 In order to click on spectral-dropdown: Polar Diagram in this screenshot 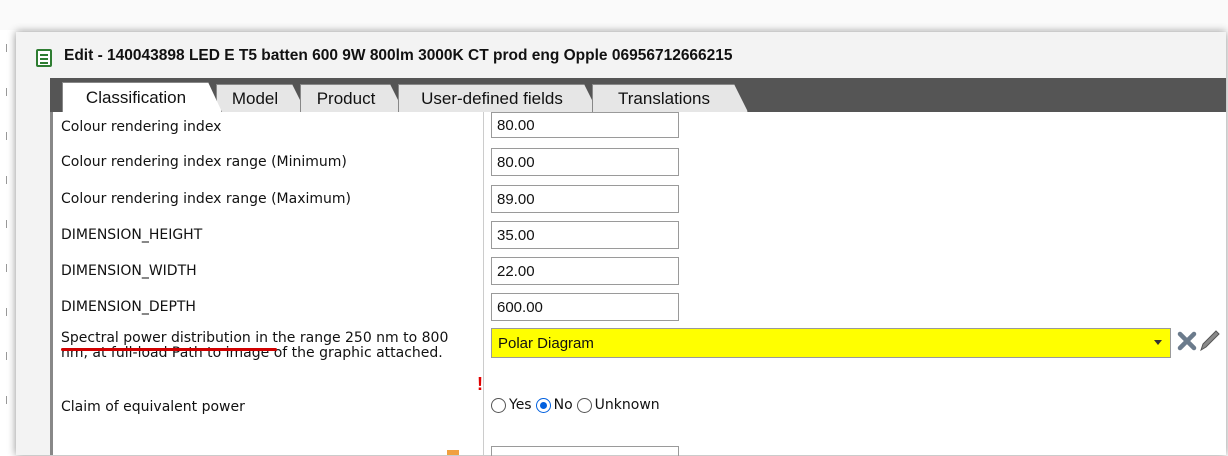, I will do `click(831, 343)`.